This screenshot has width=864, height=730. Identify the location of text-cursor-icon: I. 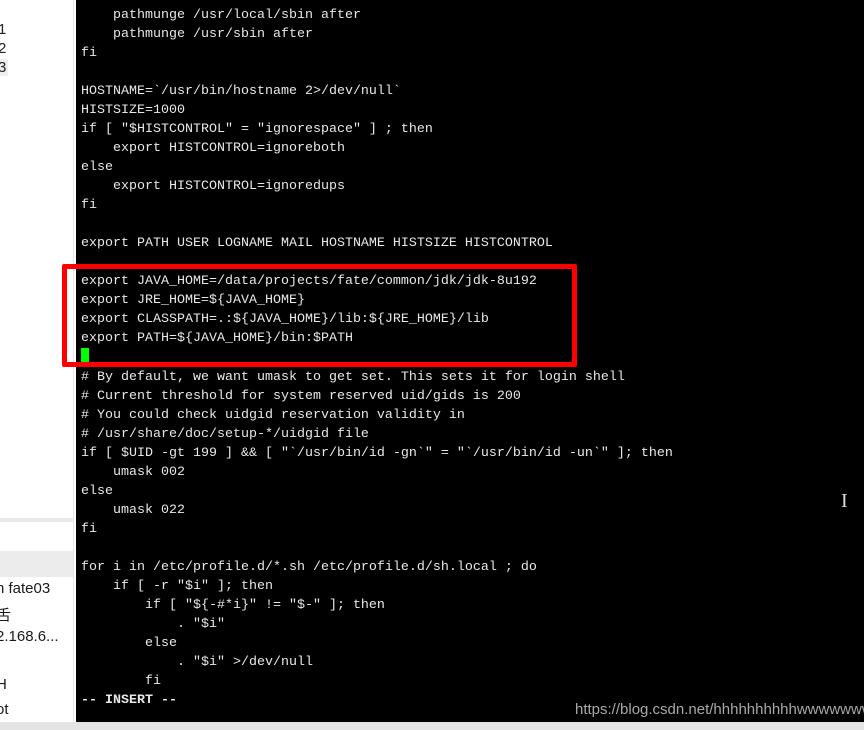
(844, 501).